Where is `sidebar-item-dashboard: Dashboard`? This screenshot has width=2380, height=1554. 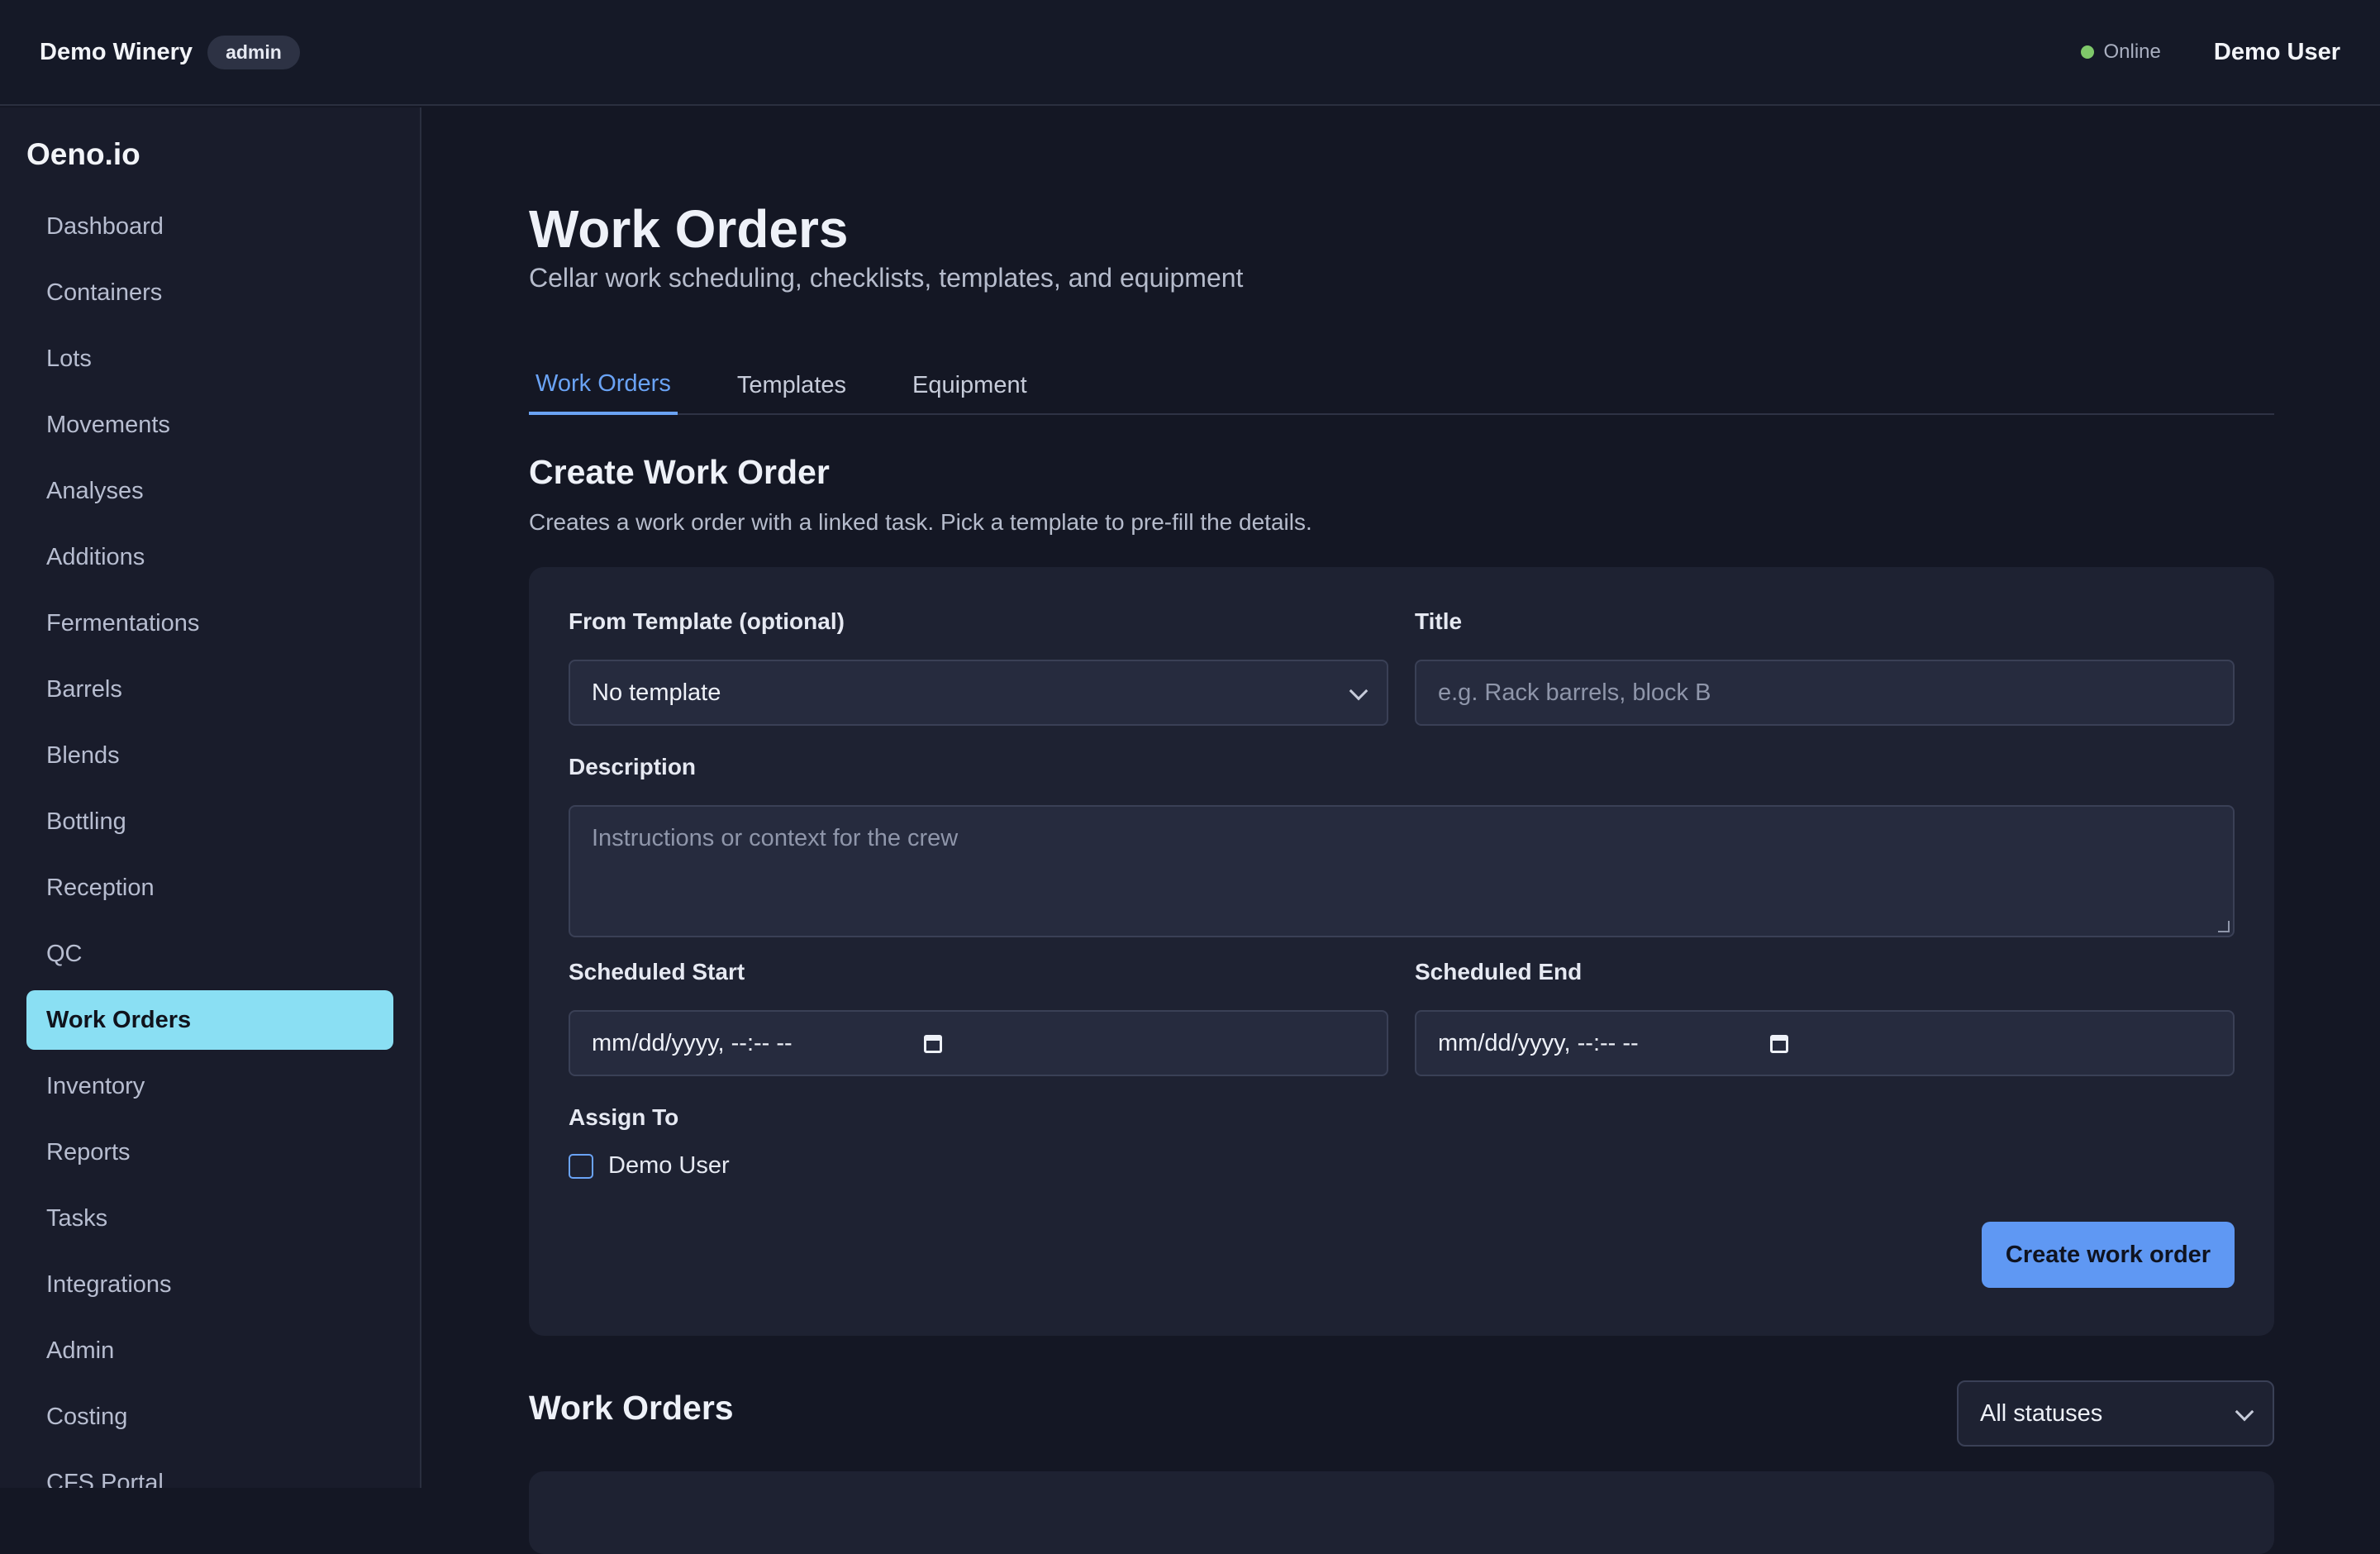
sidebar-item-dashboard: Dashboard is located at coordinates (209, 226).